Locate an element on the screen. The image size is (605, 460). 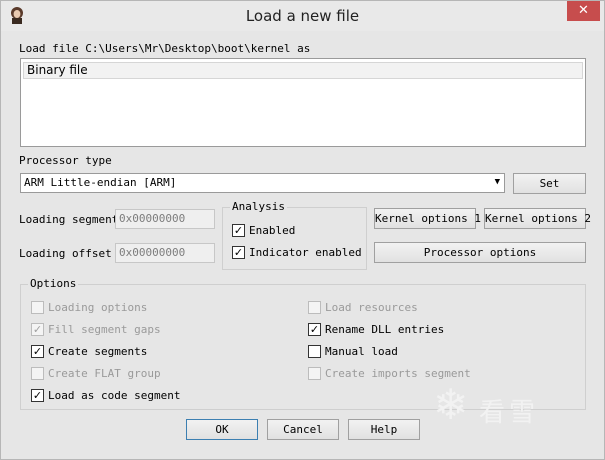
title-bar: Load a new file ✕ is located at coordinates (302, 16).